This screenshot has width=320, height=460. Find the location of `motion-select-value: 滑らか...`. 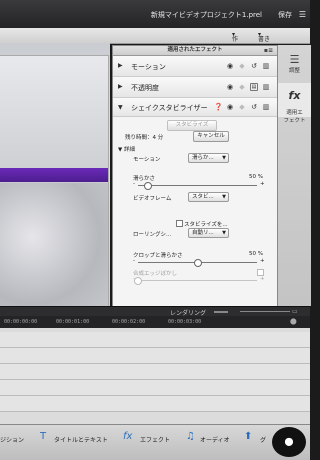

motion-select-value: 滑らか... is located at coordinates (203, 158).